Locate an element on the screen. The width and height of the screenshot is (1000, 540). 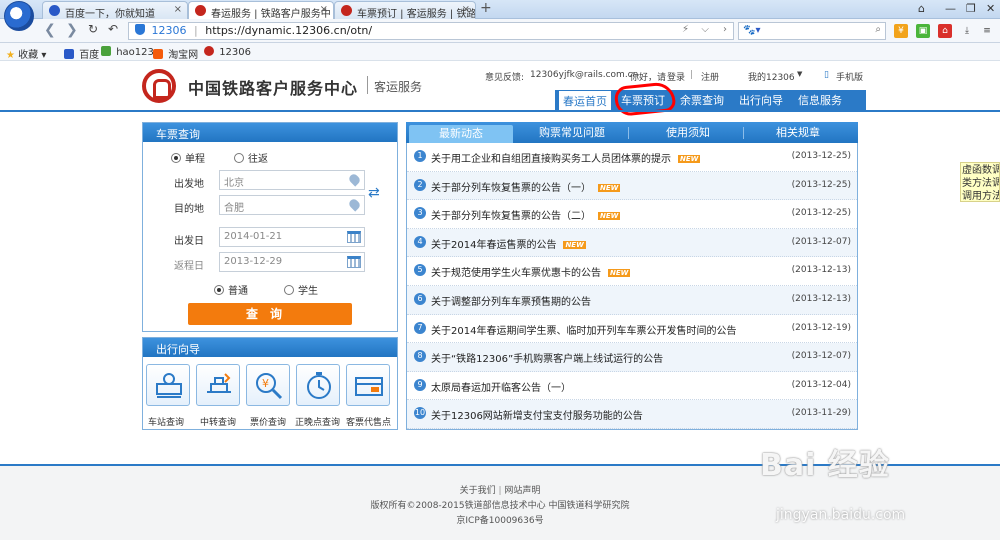
delay-query-button is located at coordinates (318, 385).